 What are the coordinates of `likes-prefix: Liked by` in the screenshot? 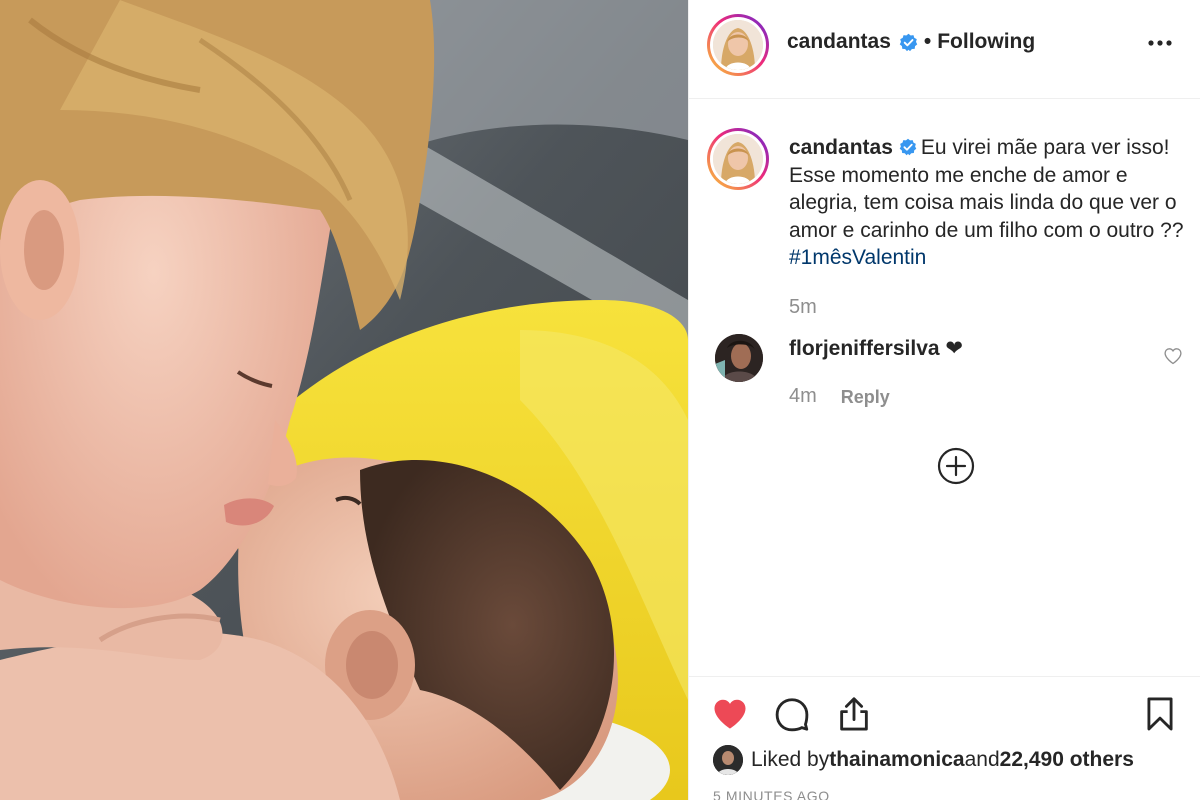 It's located at (790, 759).